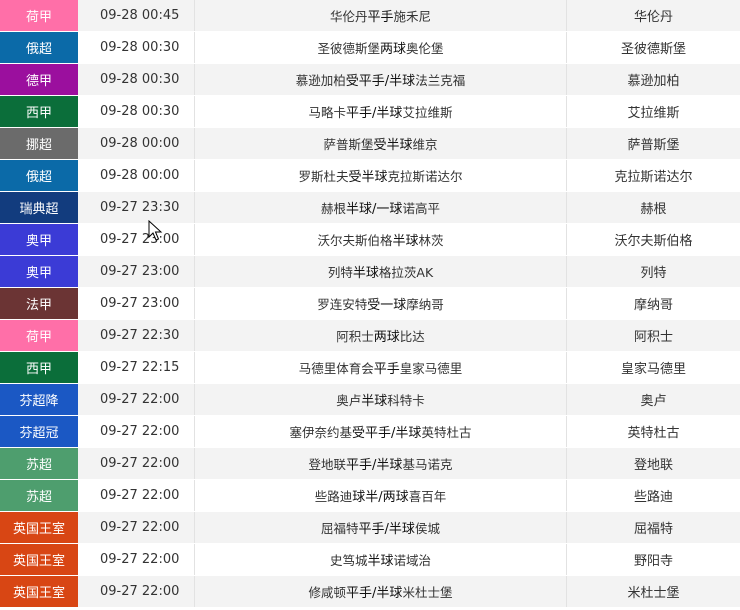 This screenshot has height=610, width=740. I want to click on away-team: 法兰克福, so click(440, 80).